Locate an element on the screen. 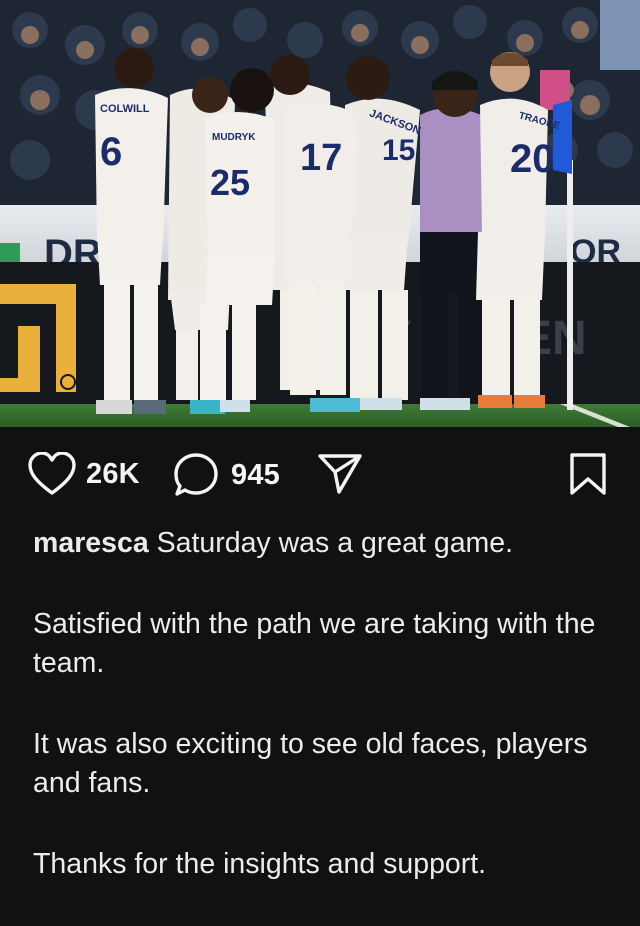 Image resolution: width=640 pixels, height=926 pixels. comment-count: 945 is located at coordinates (255, 474).